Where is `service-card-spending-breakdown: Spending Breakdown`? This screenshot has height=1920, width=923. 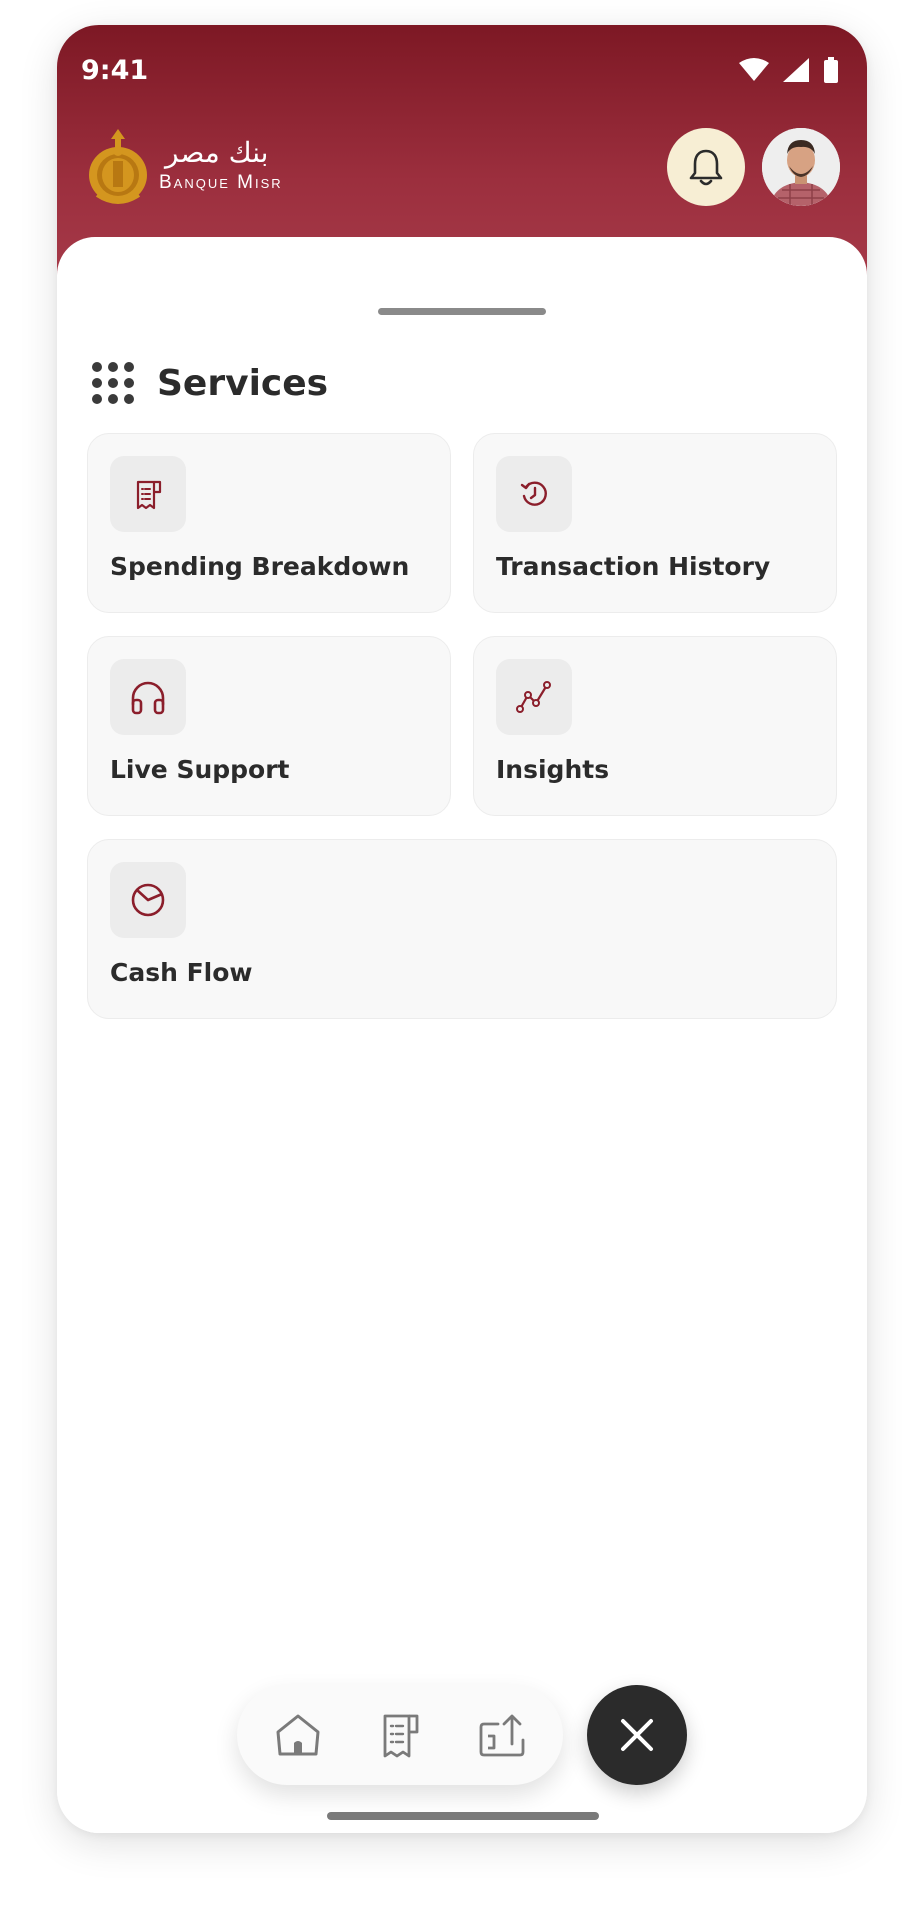 service-card-spending-breakdown: Spending Breakdown is located at coordinates (269, 523).